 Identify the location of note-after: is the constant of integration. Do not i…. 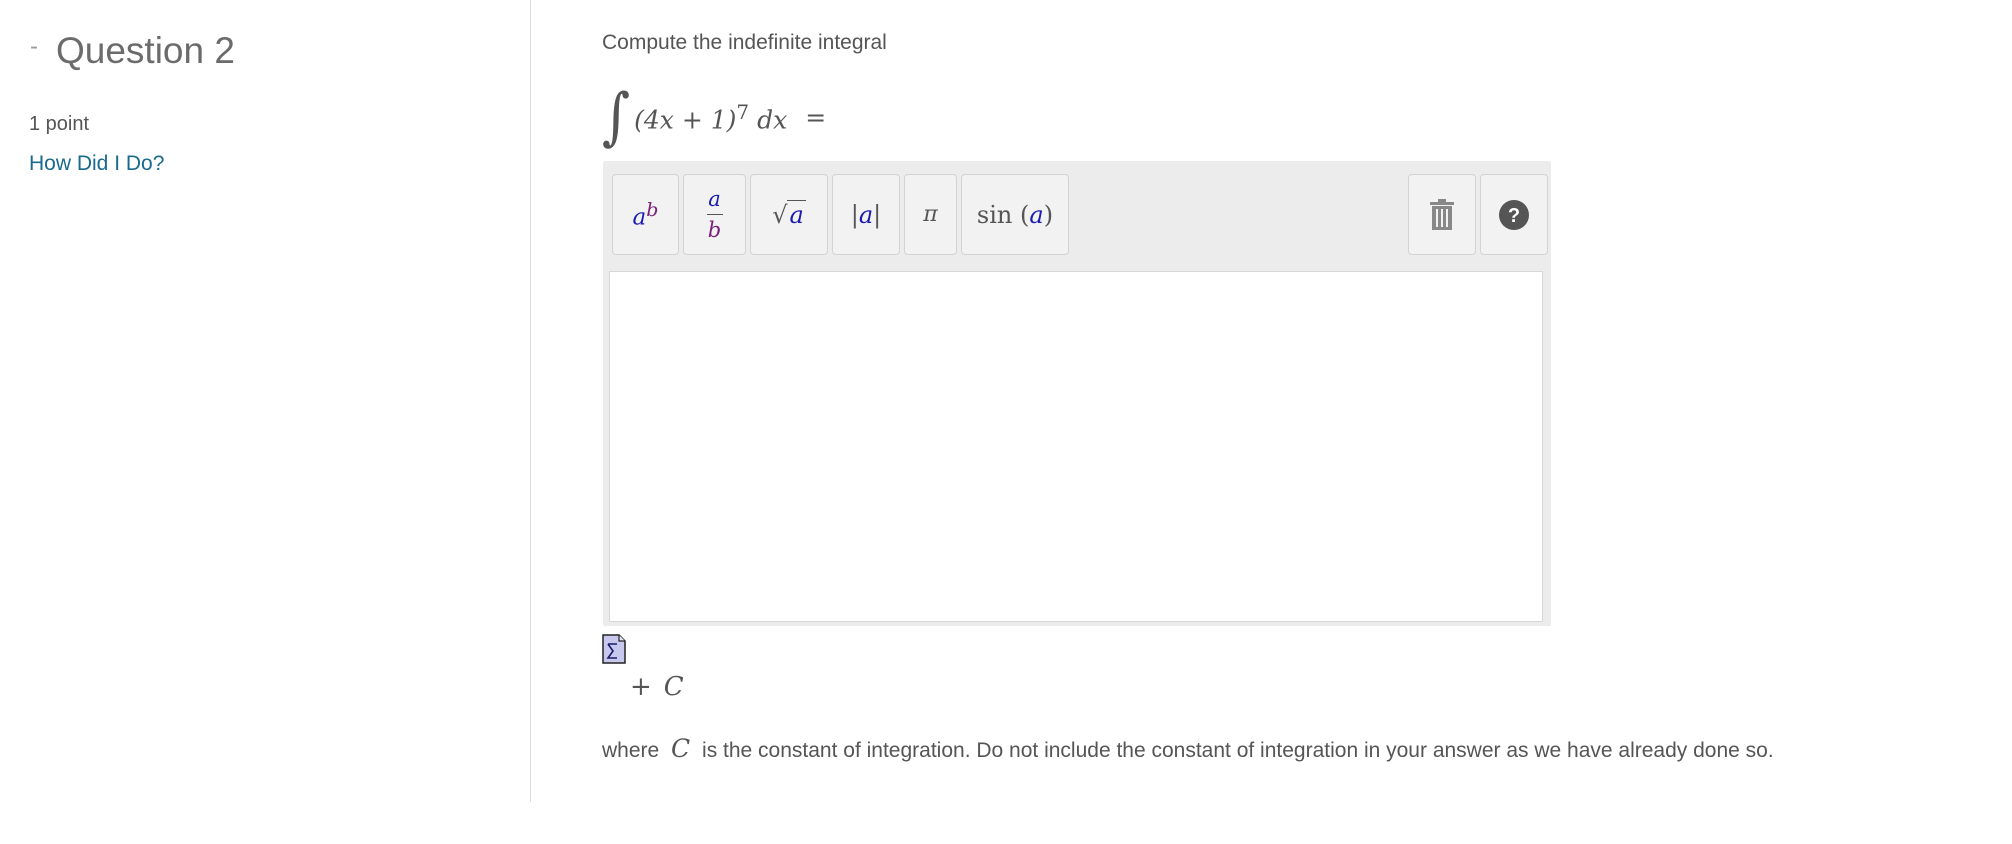
(1238, 750).